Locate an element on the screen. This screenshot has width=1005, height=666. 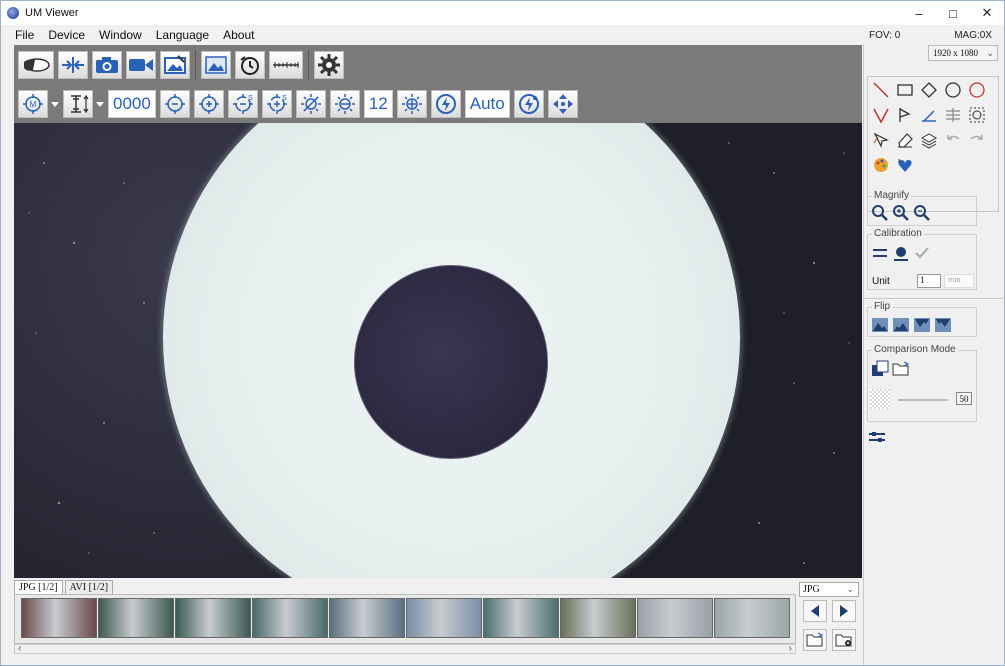
format-select: JPG ⌄ is located at coordinates (829, 589).